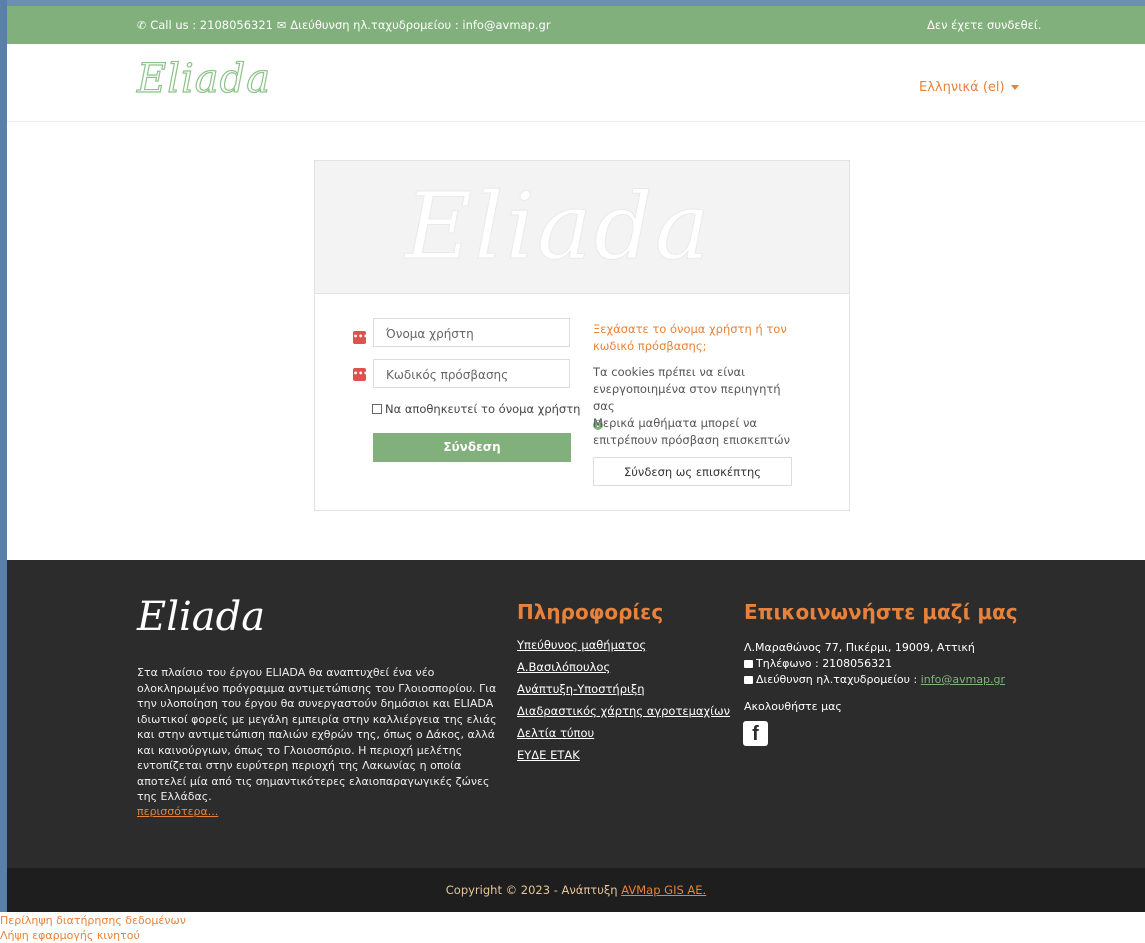  I want to click on footer-logo: Eliada, so click(201, 617).